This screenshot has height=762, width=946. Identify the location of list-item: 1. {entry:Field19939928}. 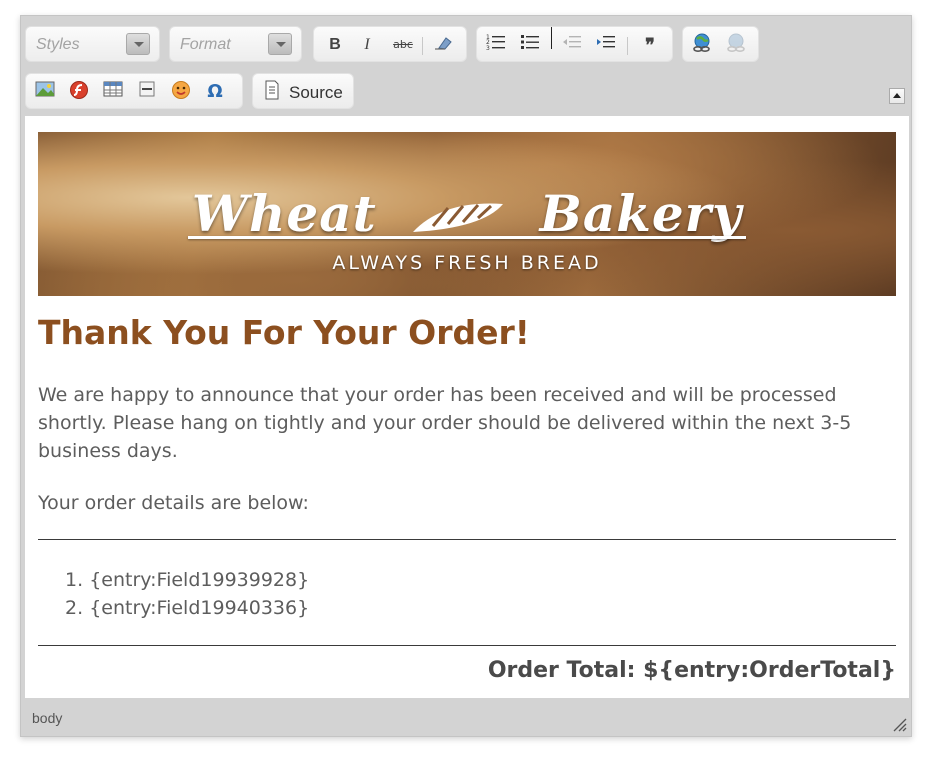
(187, 580).